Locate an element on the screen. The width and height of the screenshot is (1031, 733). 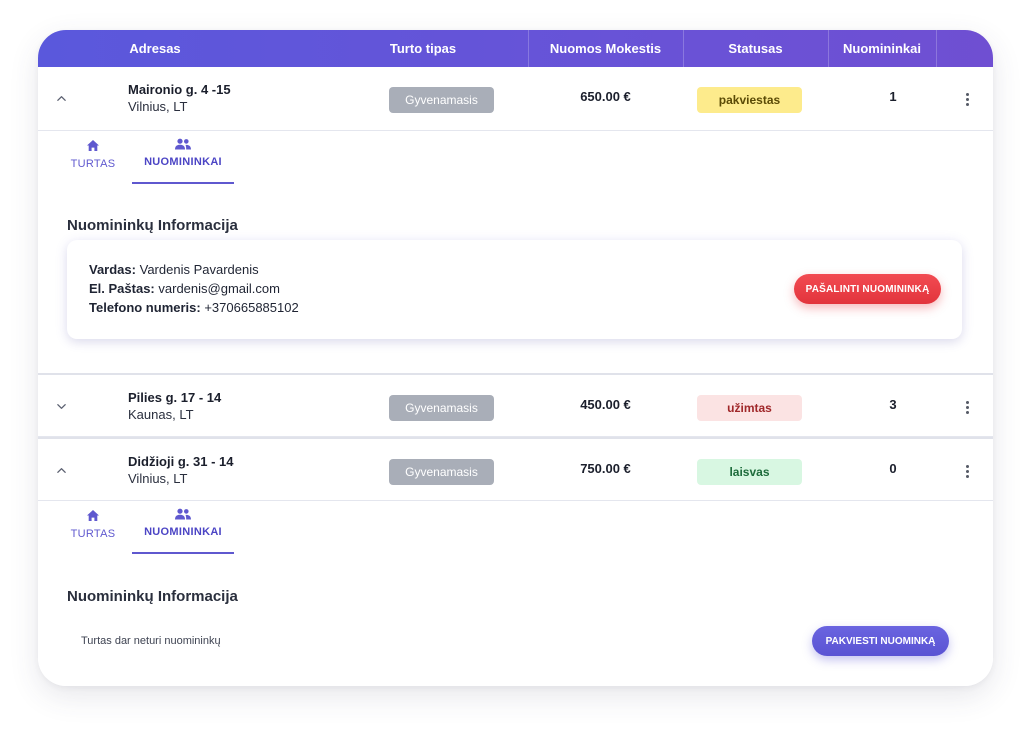
rent-fee: 650.00 € is located at coordinates (605, 96).